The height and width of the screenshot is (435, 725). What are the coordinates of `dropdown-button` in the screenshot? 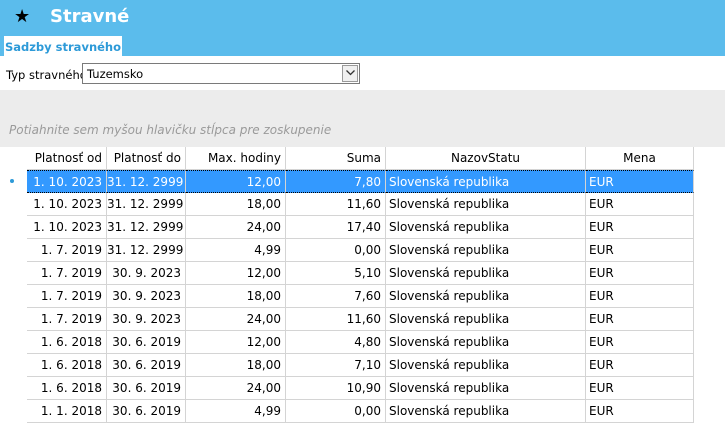 It's located at (350, 73).